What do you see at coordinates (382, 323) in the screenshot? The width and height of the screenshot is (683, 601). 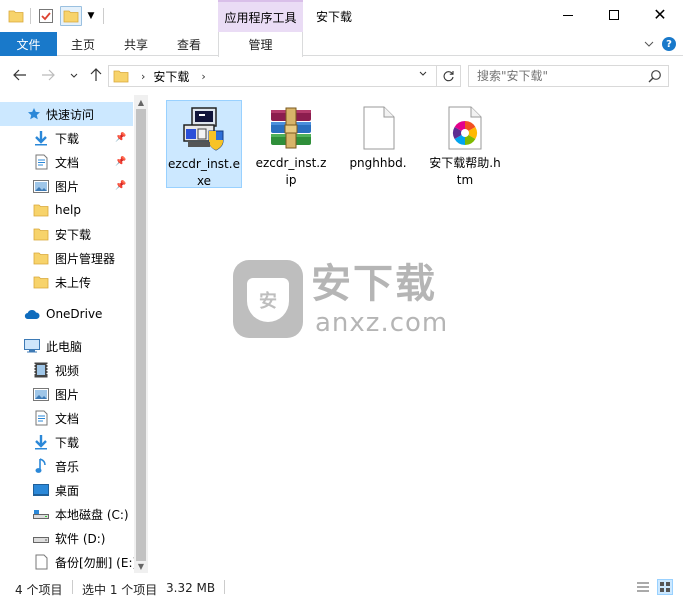 I see `watermark-text-en: anxz.com` at bounding box center [382, 323].